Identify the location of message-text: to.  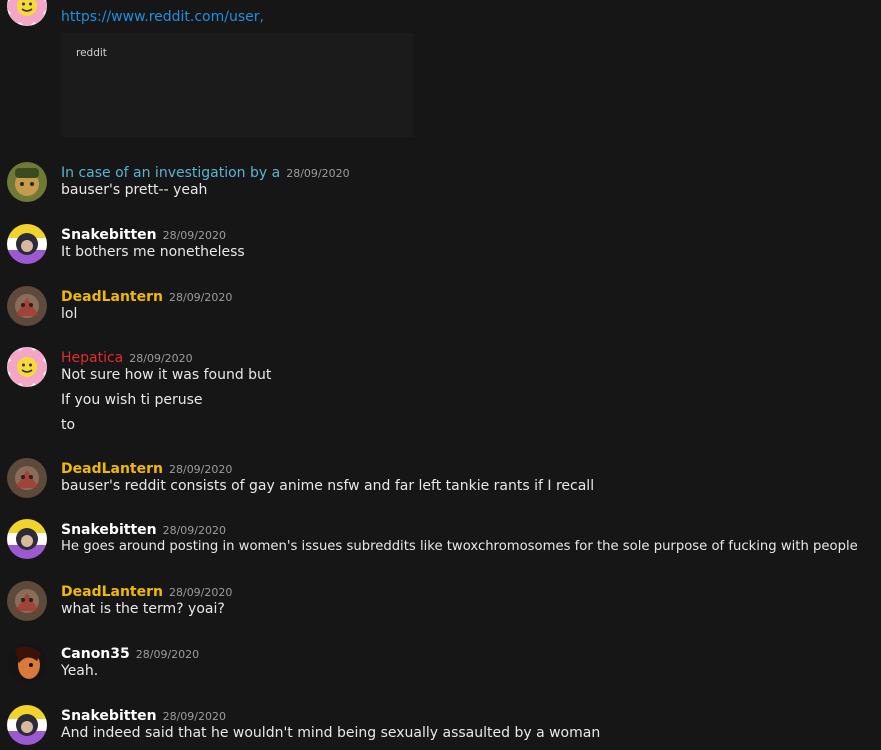
(68, 425).